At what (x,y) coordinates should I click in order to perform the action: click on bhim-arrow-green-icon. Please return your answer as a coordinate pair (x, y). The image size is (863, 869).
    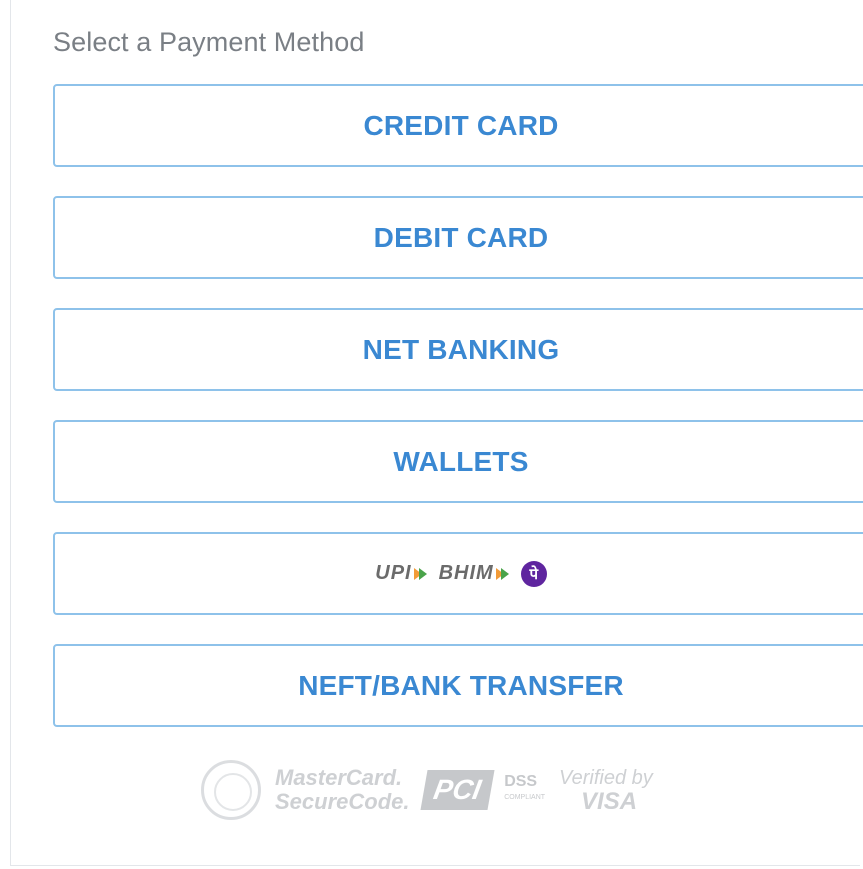
    Looking at the image, I should click on (504, 573).